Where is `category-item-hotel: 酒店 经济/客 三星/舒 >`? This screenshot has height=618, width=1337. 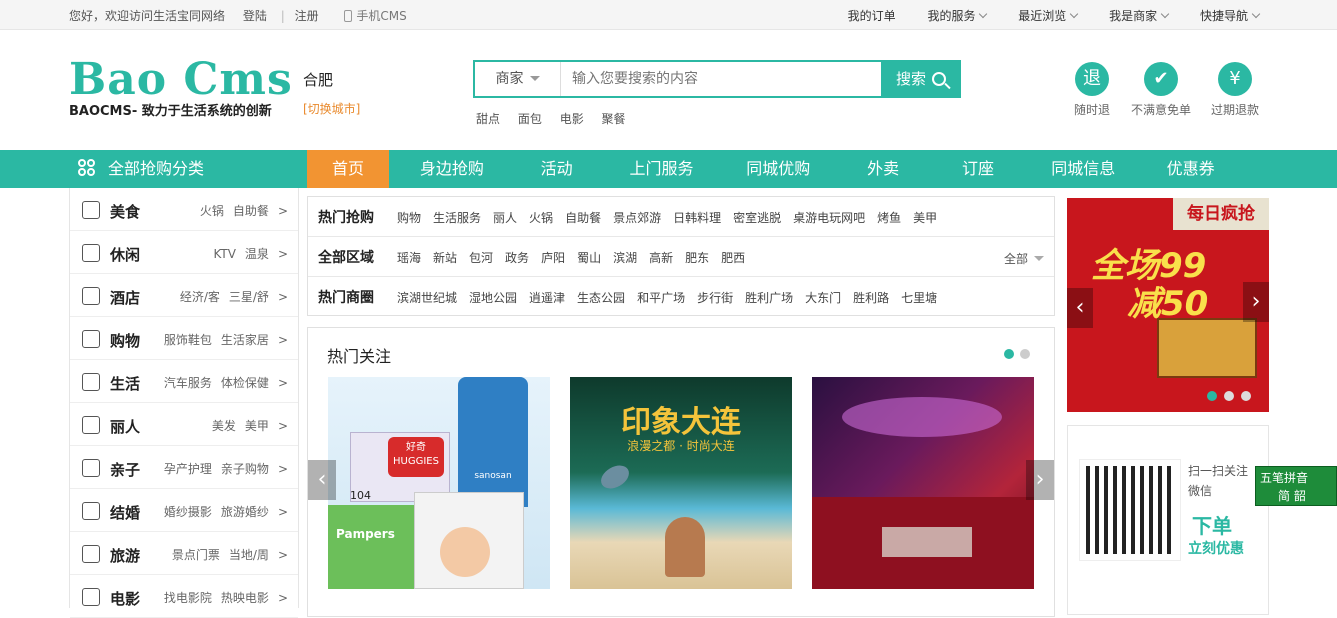
category-item-hotel: 酒店 经济/客 三星/舒 > is located at coordinates (184, 295).